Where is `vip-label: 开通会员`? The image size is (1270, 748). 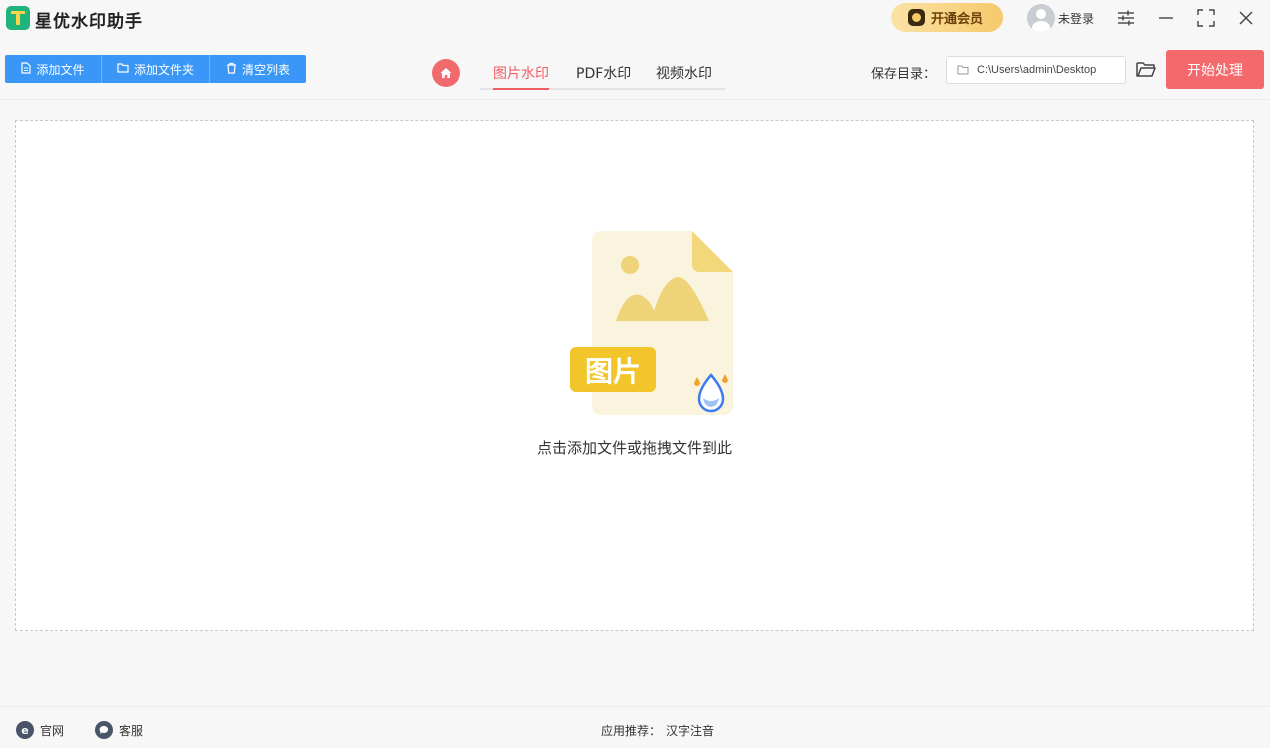
vip-label: 开通会员 is located at coordinates (957, 19).